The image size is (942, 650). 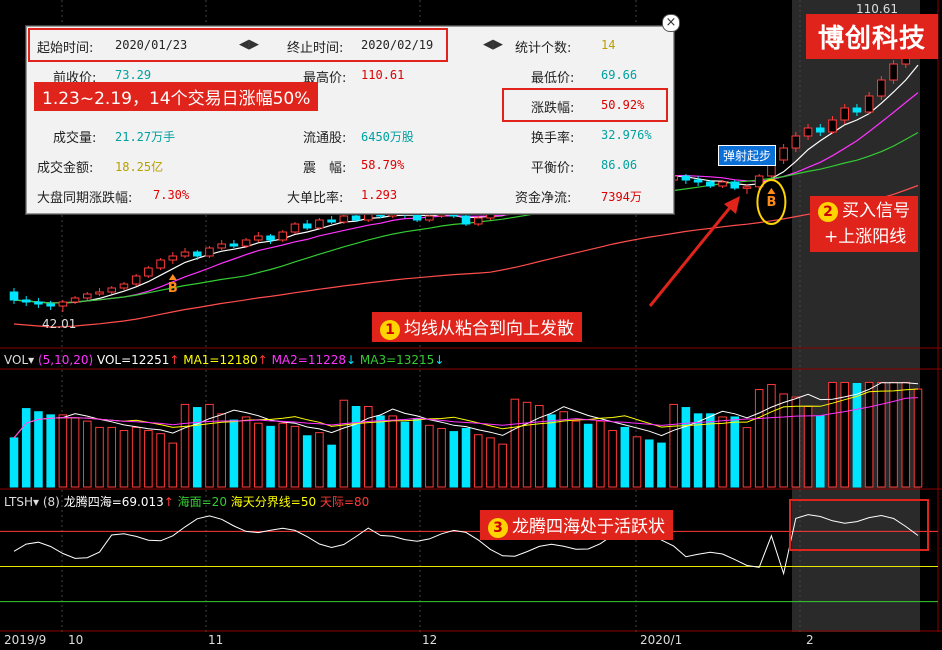 What do you see at coordinates (383, 75) in the screenshot?
I see `high-value: 110.61` at bounding box center [383, 75].